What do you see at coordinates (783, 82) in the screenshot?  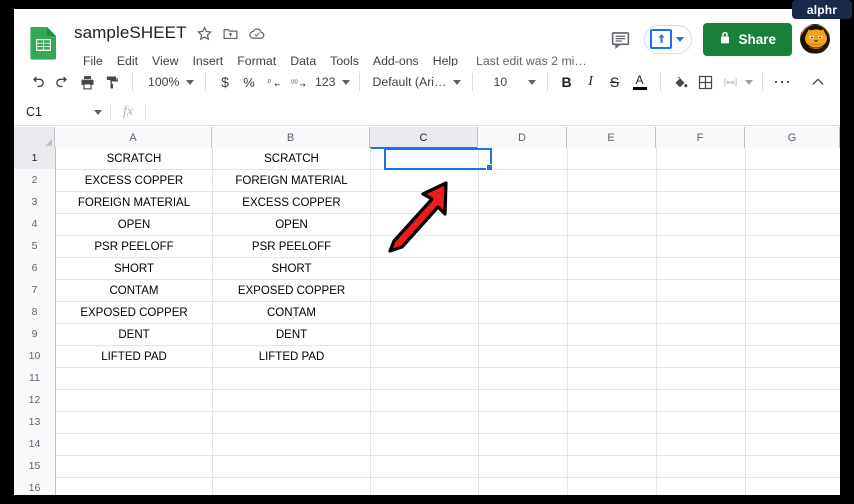 I see `more-options-icon: ⋯` at bounding box center [783, 82].